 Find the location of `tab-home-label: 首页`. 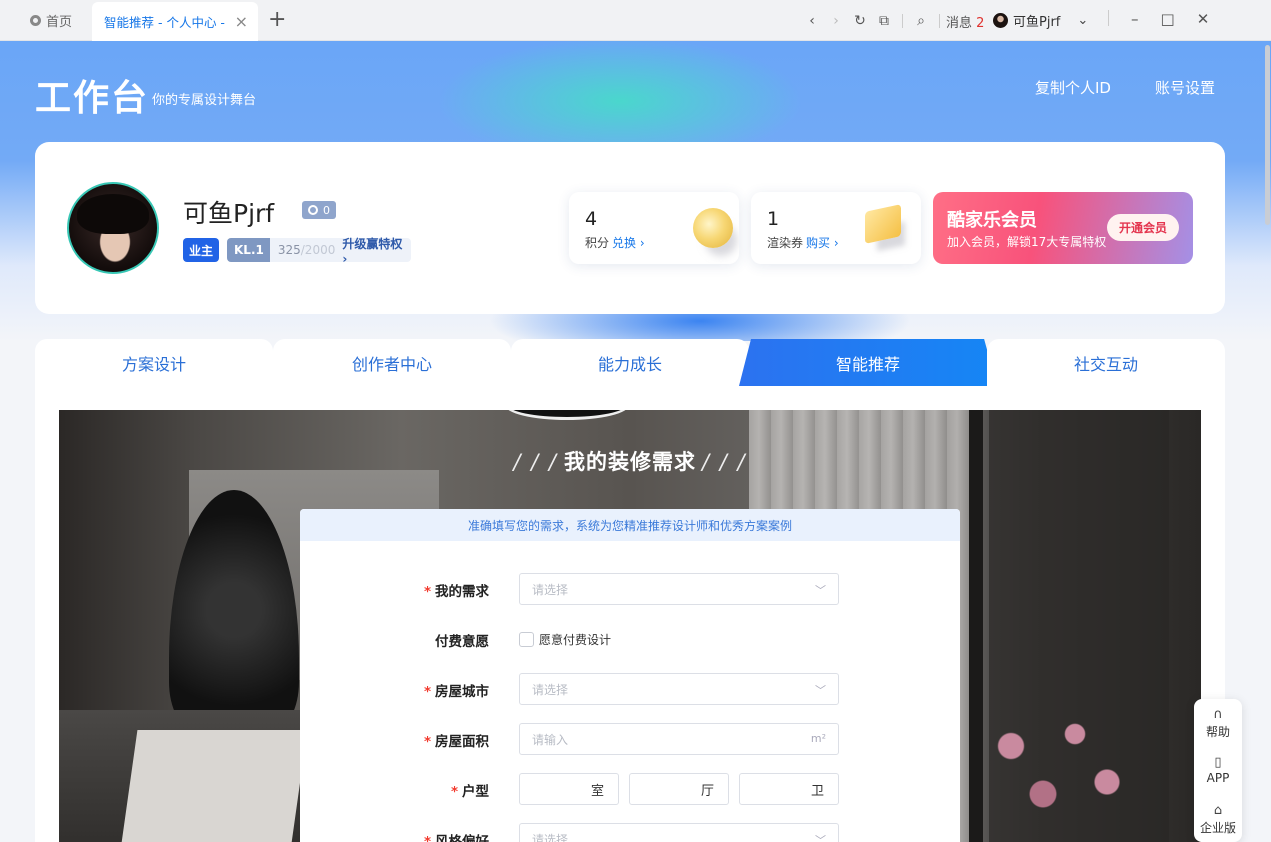

tab-home-label: 首页 is located at coordinates (59, 22).